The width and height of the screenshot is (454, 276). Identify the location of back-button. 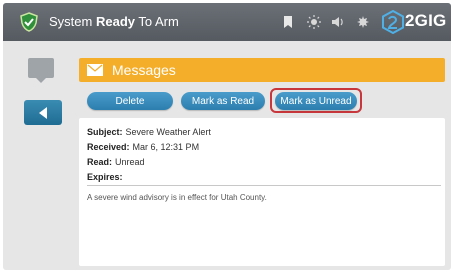
(43, 112).